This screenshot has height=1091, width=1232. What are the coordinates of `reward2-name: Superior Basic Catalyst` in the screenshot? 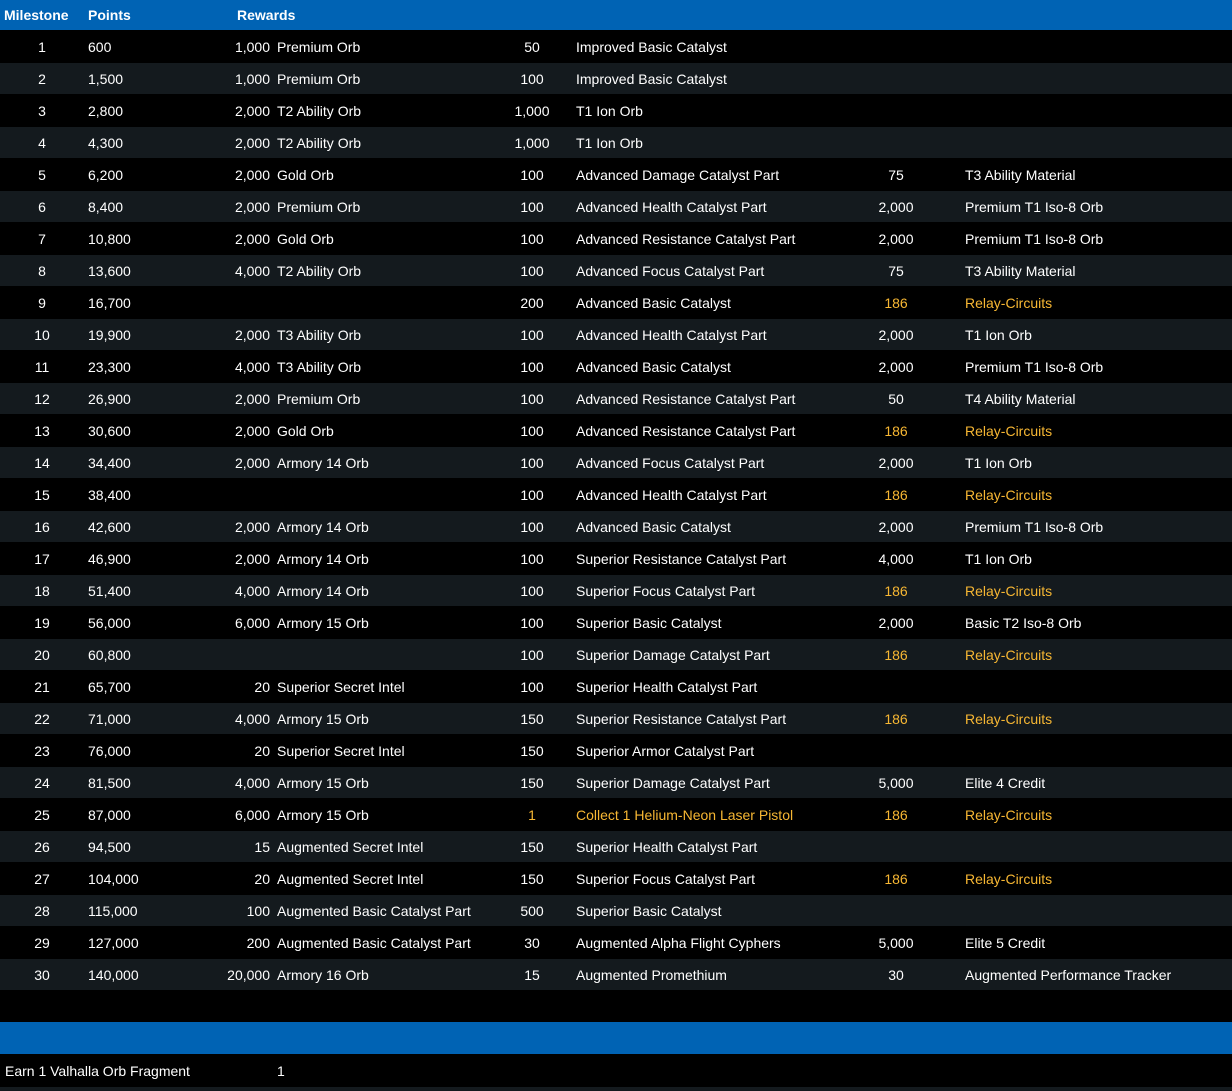 It's located at (649, 911).